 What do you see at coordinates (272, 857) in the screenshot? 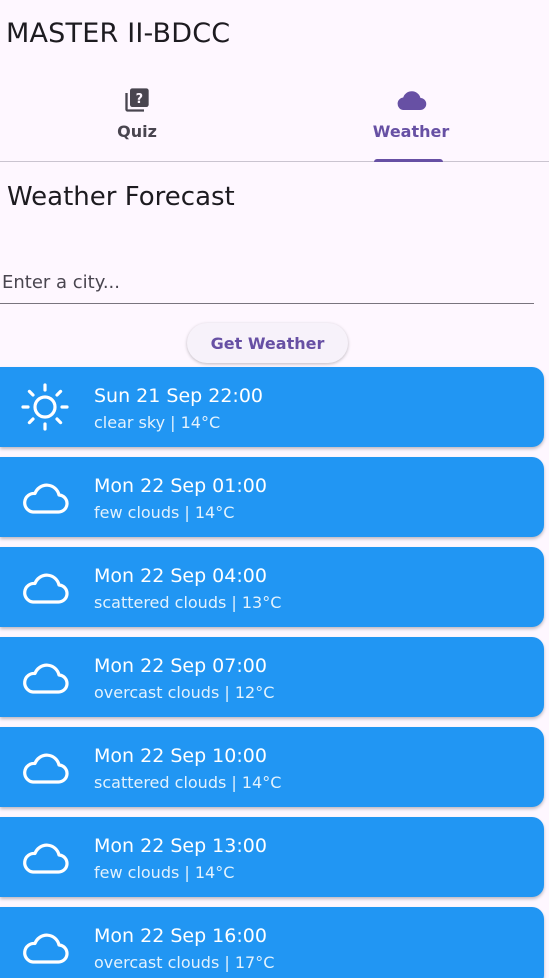
I see `forecast-card: Mon 22 Sep 13:00 few clouds | 14°C` at bounding box center [272, 857].